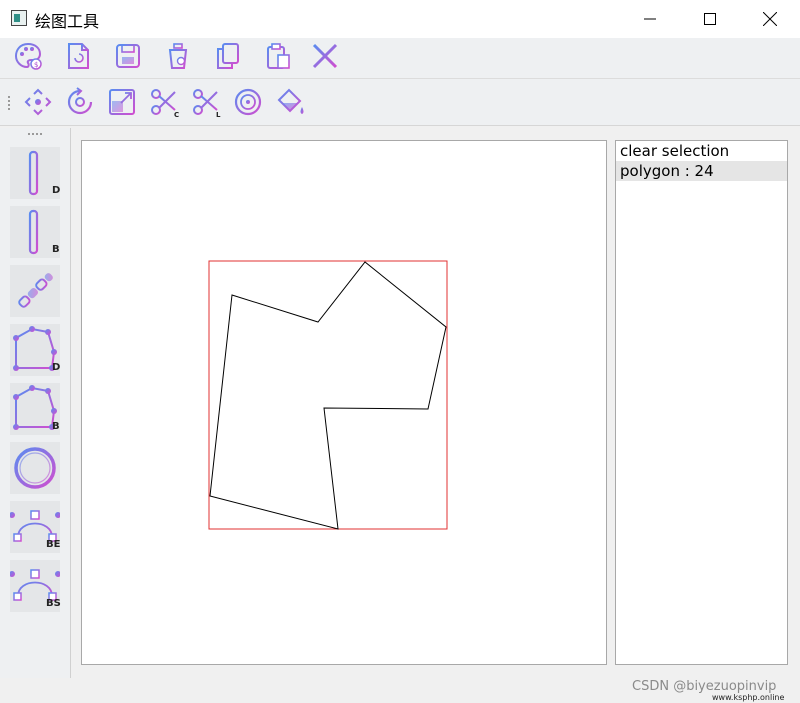  I want to click on close-button, so click(770, 19).